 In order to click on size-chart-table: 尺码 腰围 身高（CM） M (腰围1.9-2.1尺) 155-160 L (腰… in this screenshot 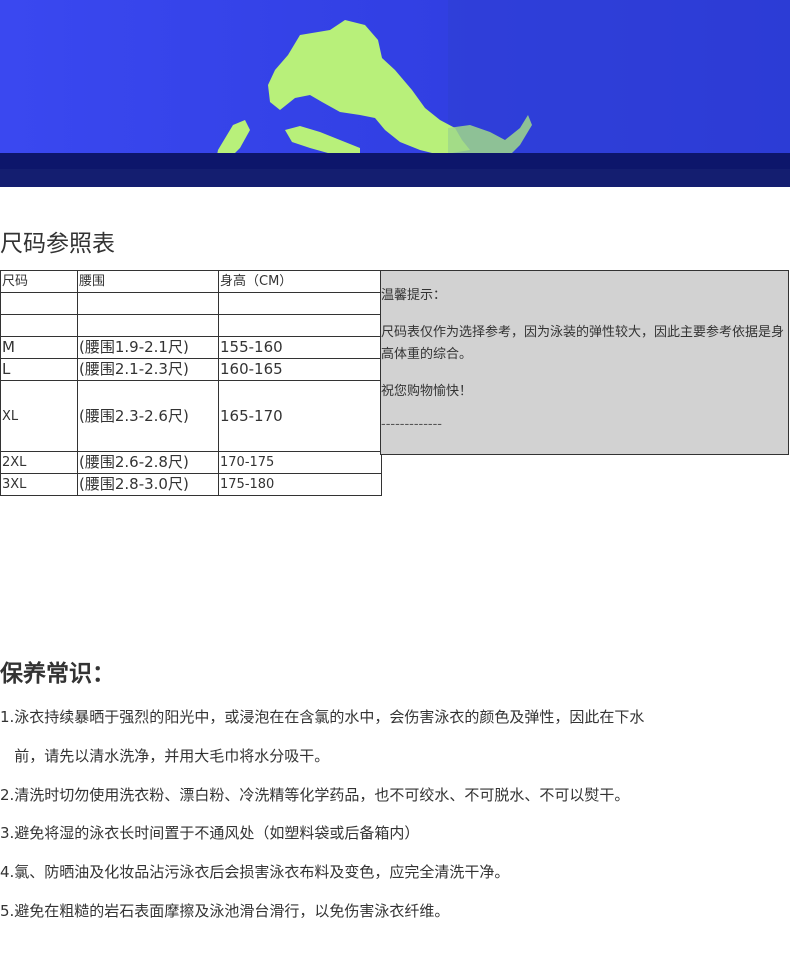, I will do `click(191, 383)`.